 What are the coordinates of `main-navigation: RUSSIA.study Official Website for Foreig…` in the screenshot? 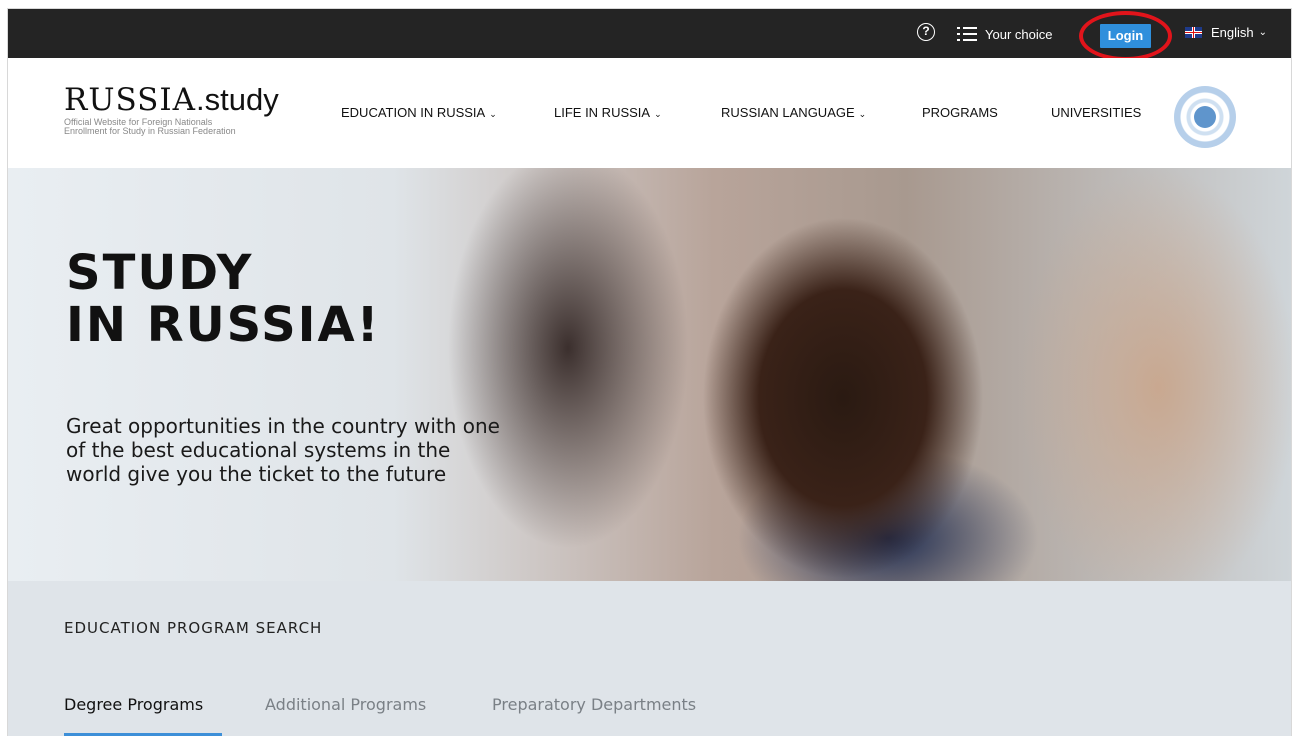 It's located at (649, 113).